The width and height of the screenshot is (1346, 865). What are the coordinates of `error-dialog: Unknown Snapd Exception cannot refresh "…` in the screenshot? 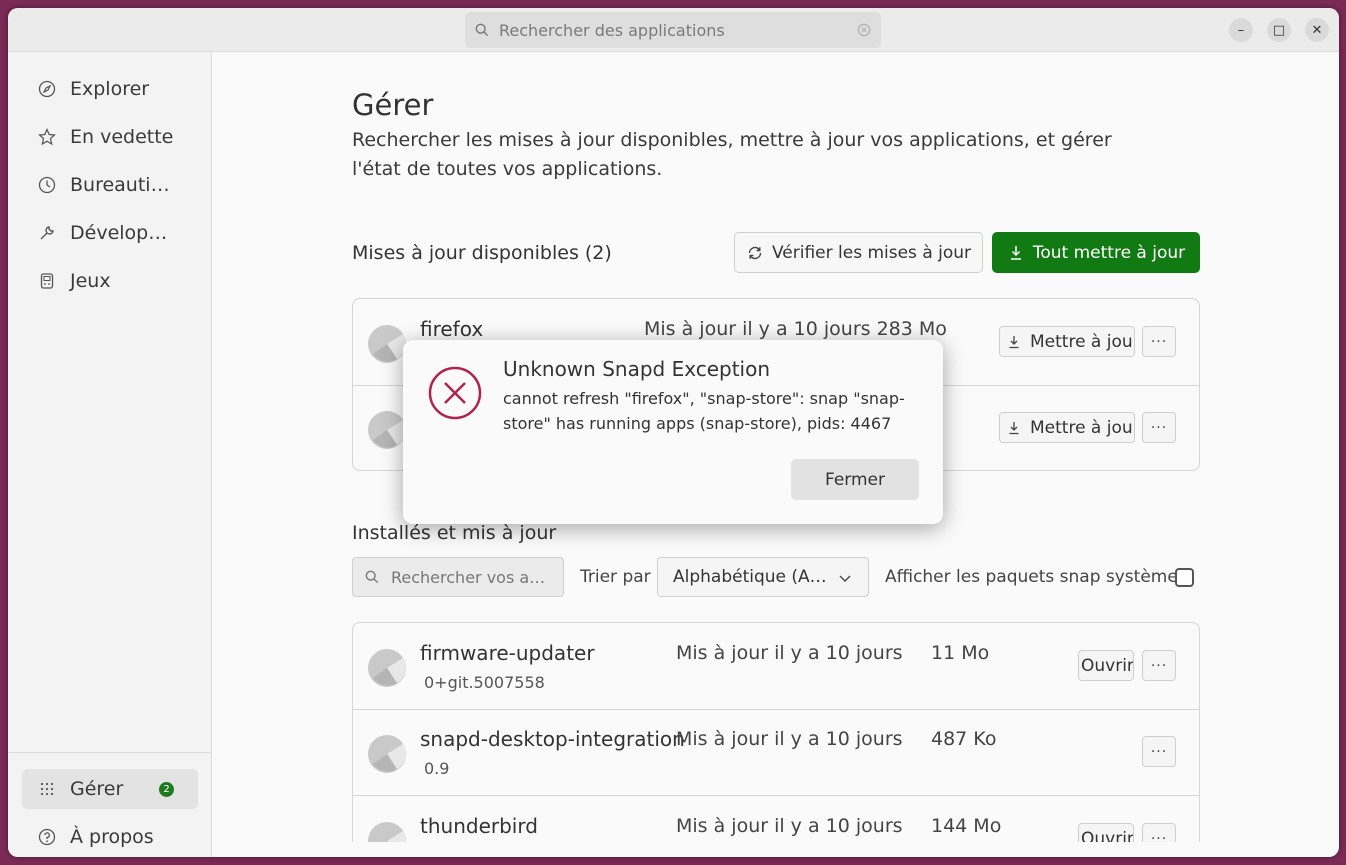 It's located at (673, 432).